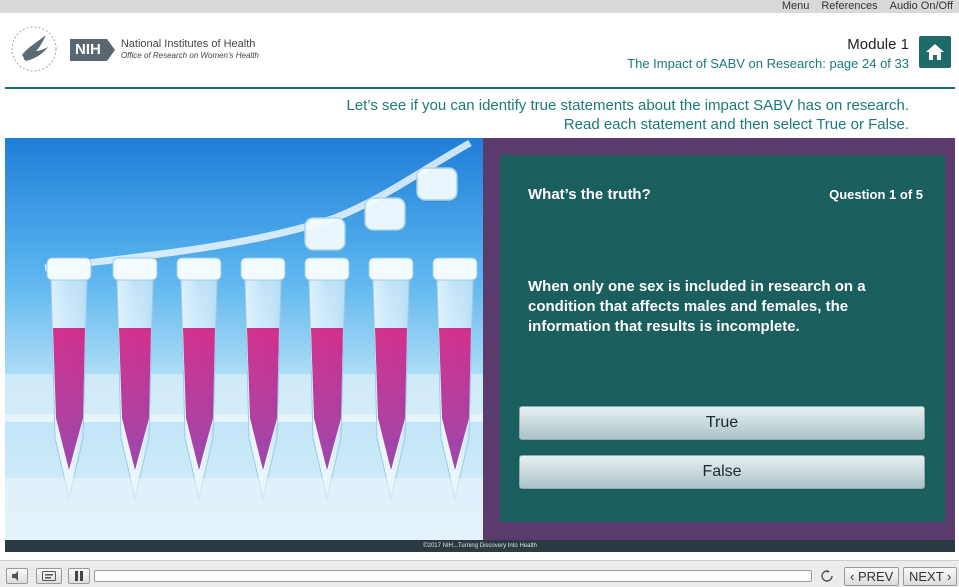 The width and height of the screenshot is (959, 587). I want to click on header-divider, so click(480, 88).